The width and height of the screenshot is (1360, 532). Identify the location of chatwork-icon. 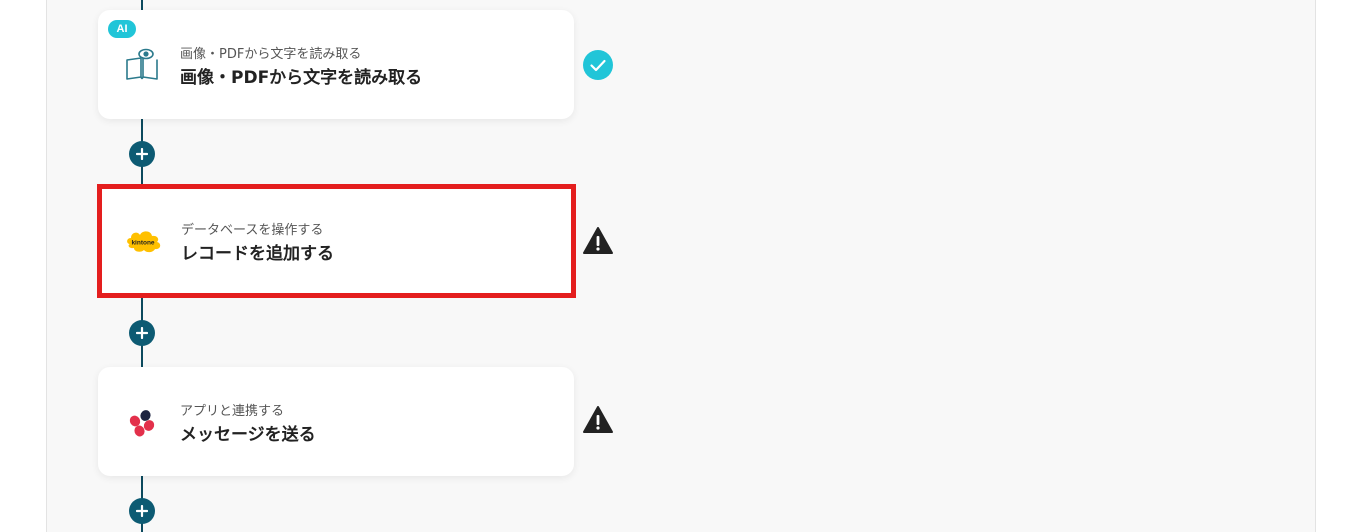
(142, 422).